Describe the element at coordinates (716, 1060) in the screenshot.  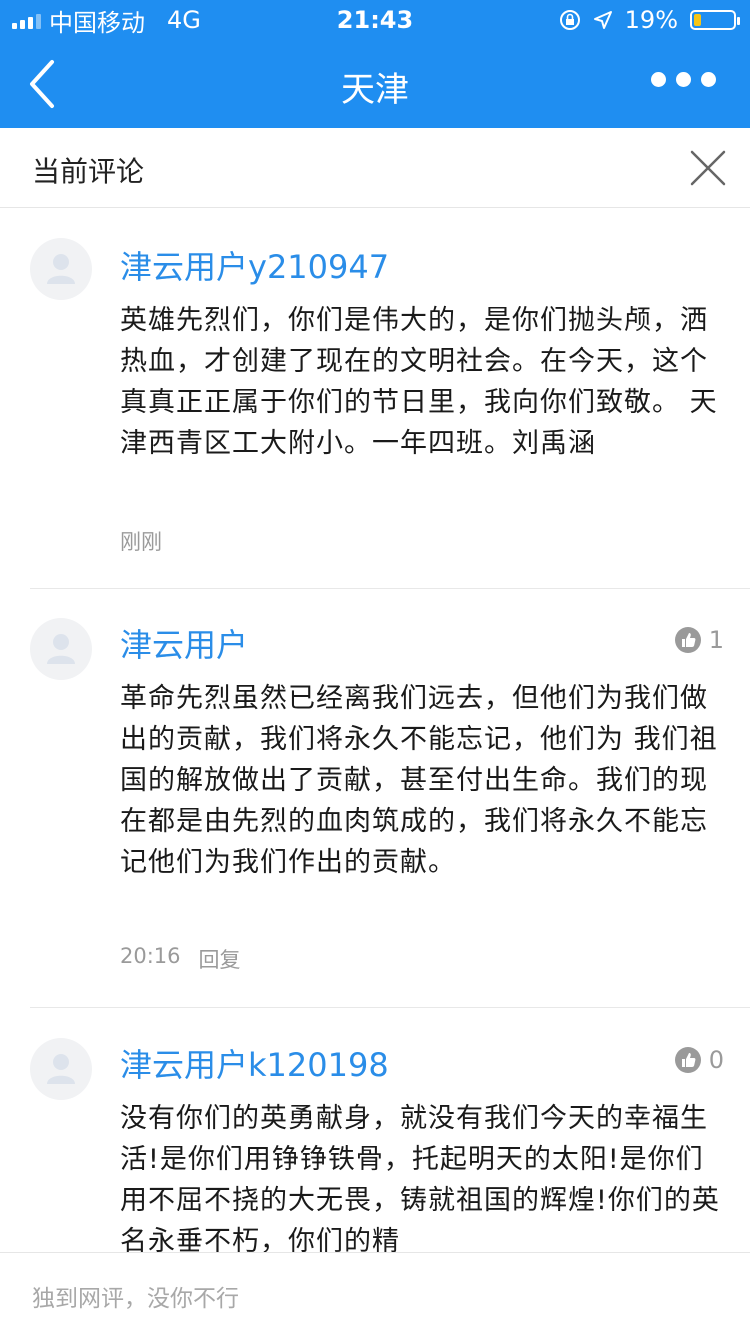
I see `like-count: 0` at that location.